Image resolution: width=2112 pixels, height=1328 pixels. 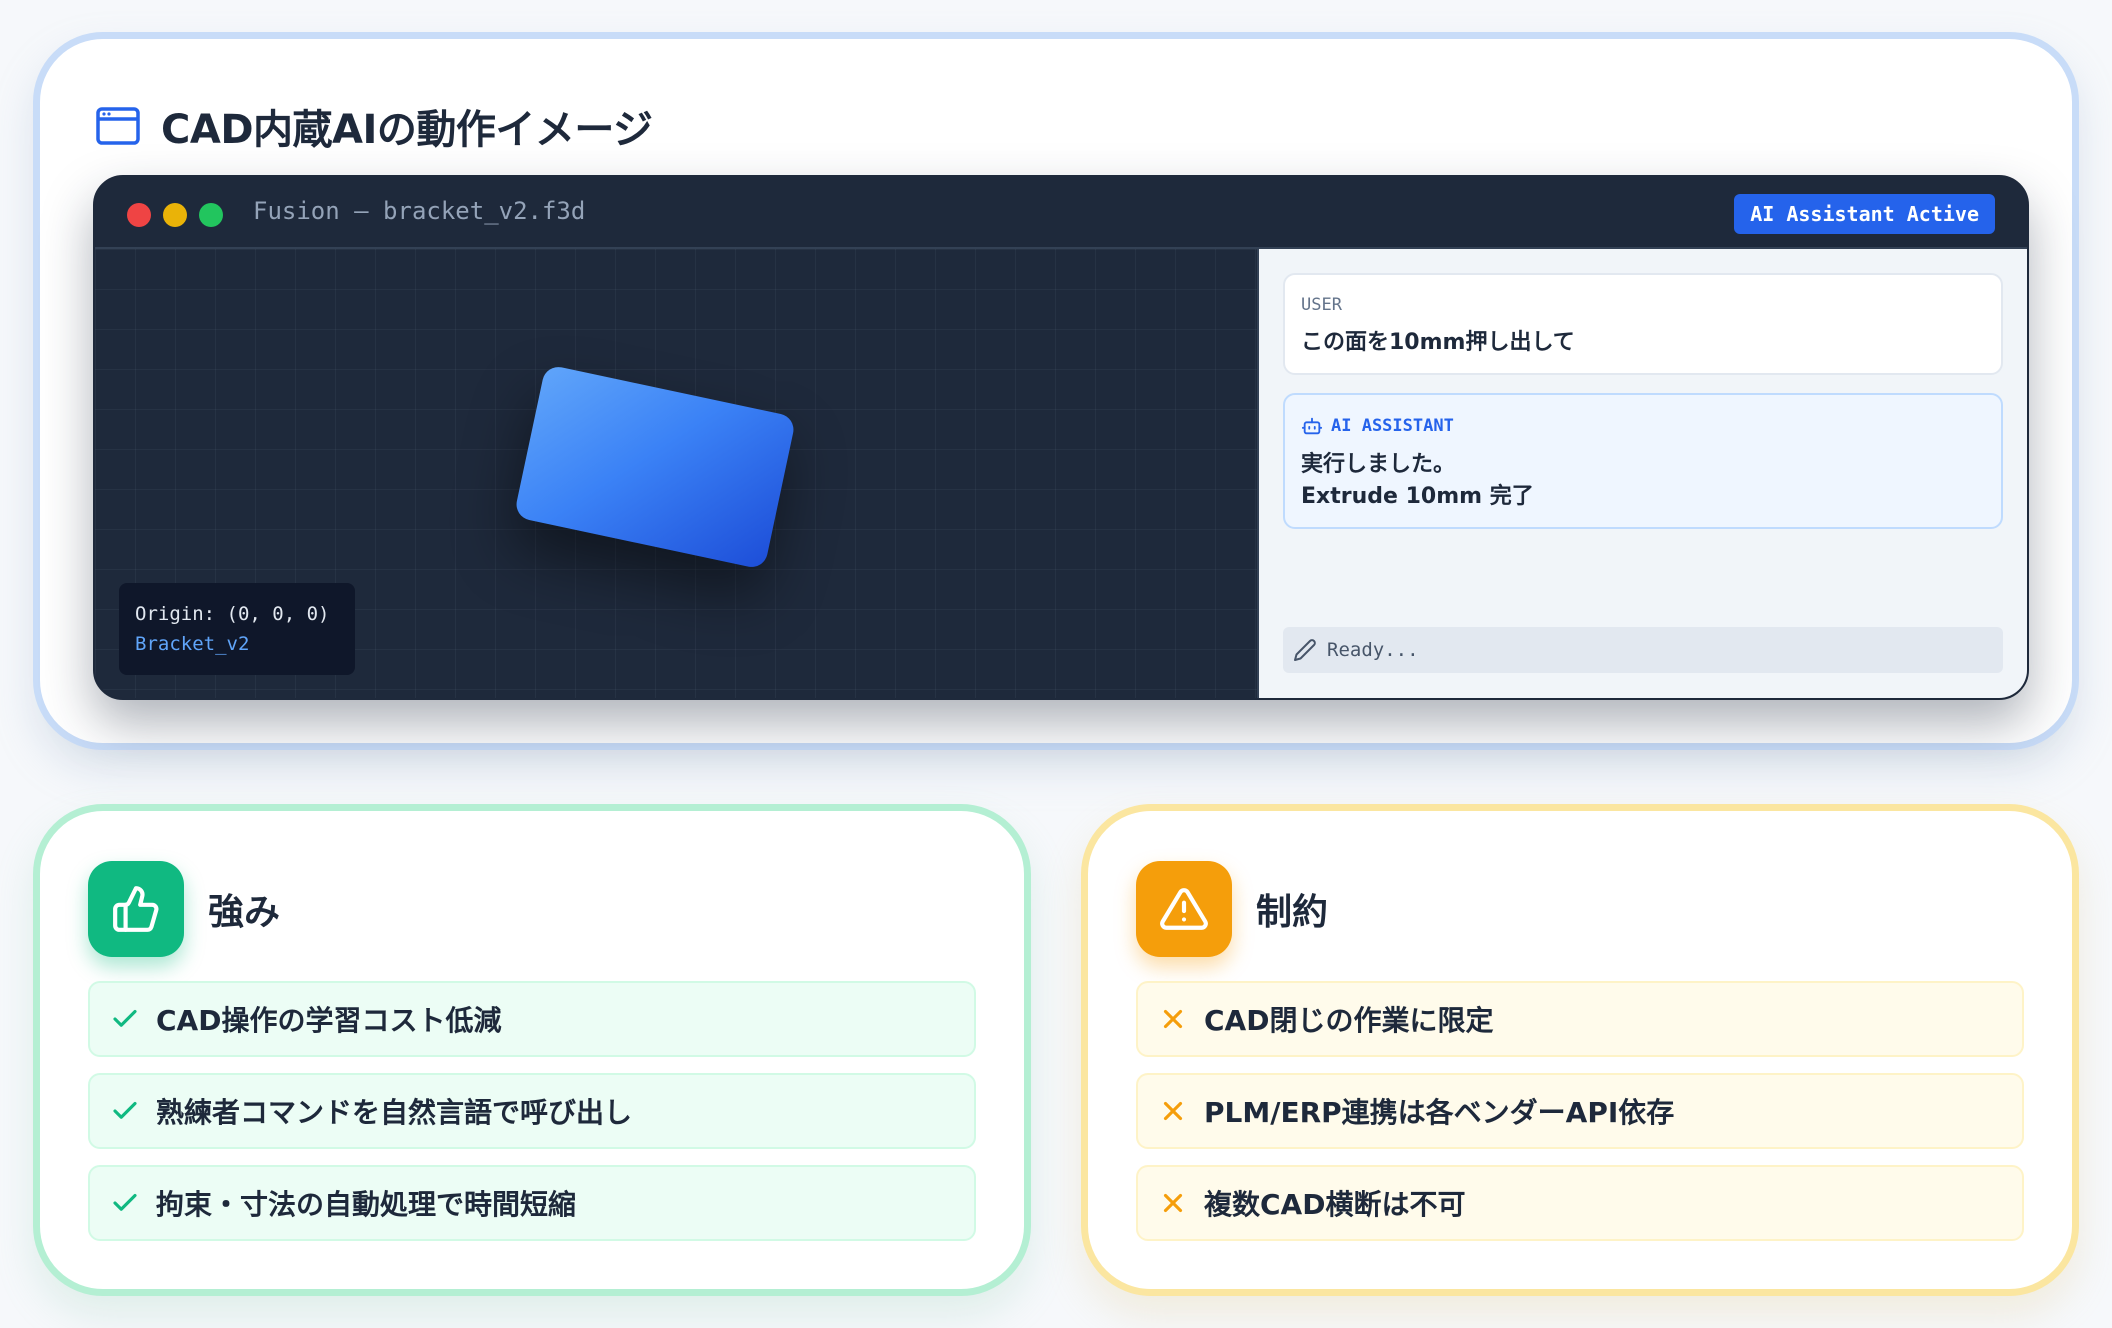 I want to click on limits-icon-tile, so click(x=1184, y=909).